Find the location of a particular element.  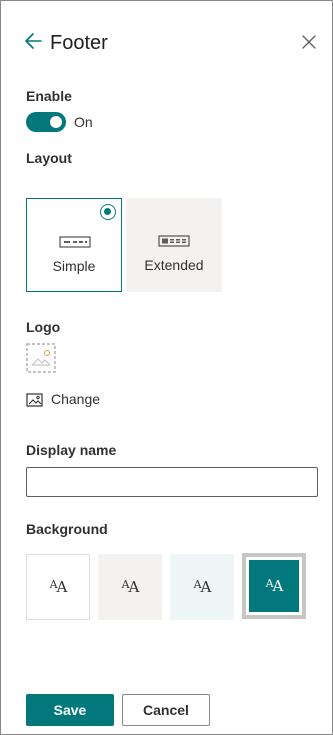

layout-option-simple: Simple is located at coordinates (74, 245).